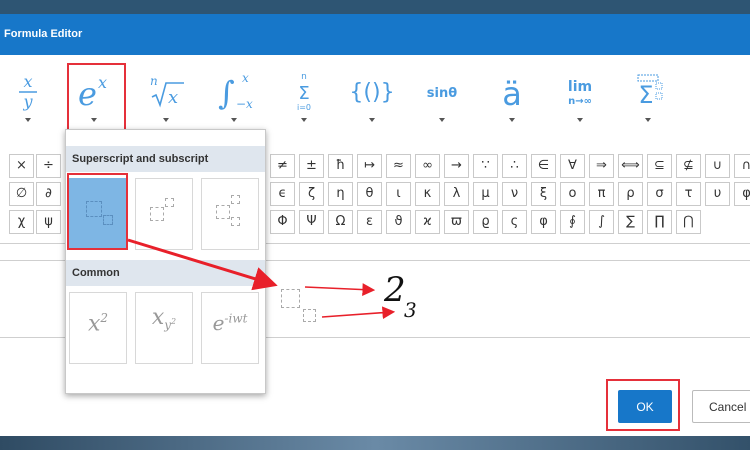 Image resolution: width=750 pixels, height=450 pixels. I want to click on symbol-button: ϑ, so click(398, 222).